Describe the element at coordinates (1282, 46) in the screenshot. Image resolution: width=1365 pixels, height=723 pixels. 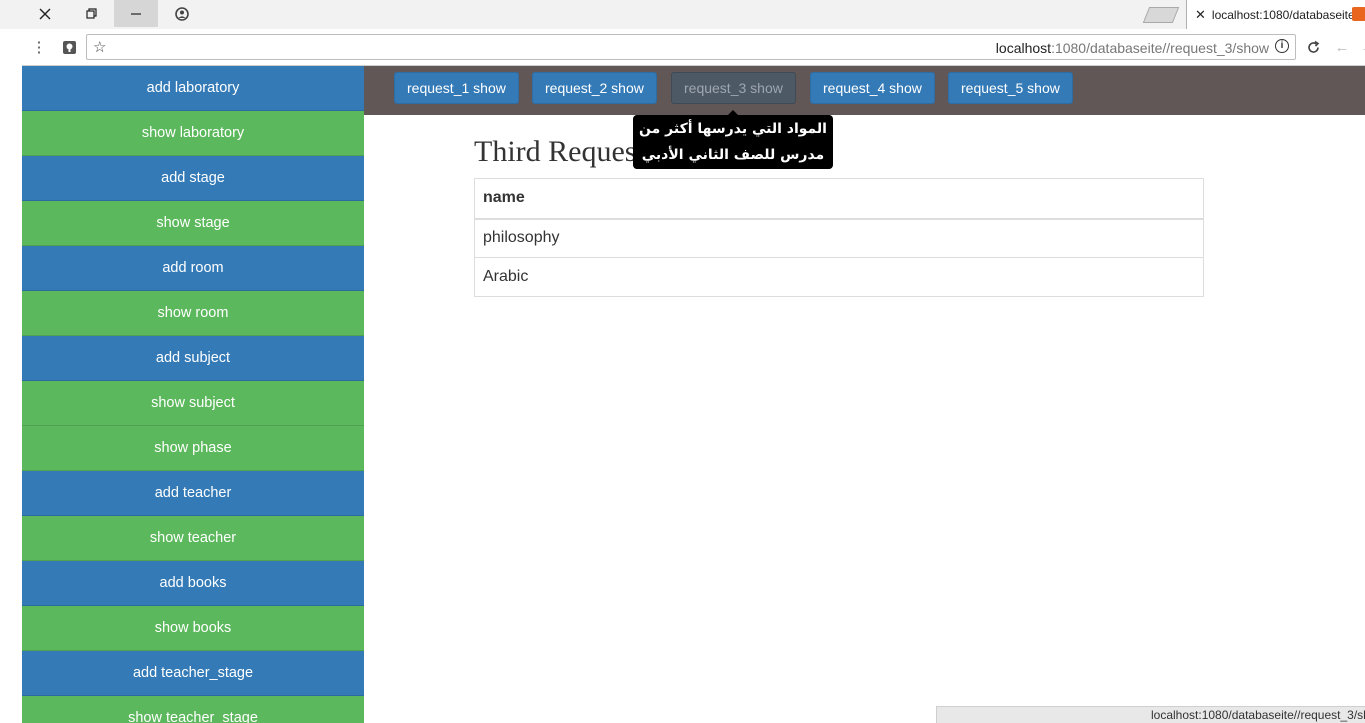
I see `site-info-icon: i` at that location.